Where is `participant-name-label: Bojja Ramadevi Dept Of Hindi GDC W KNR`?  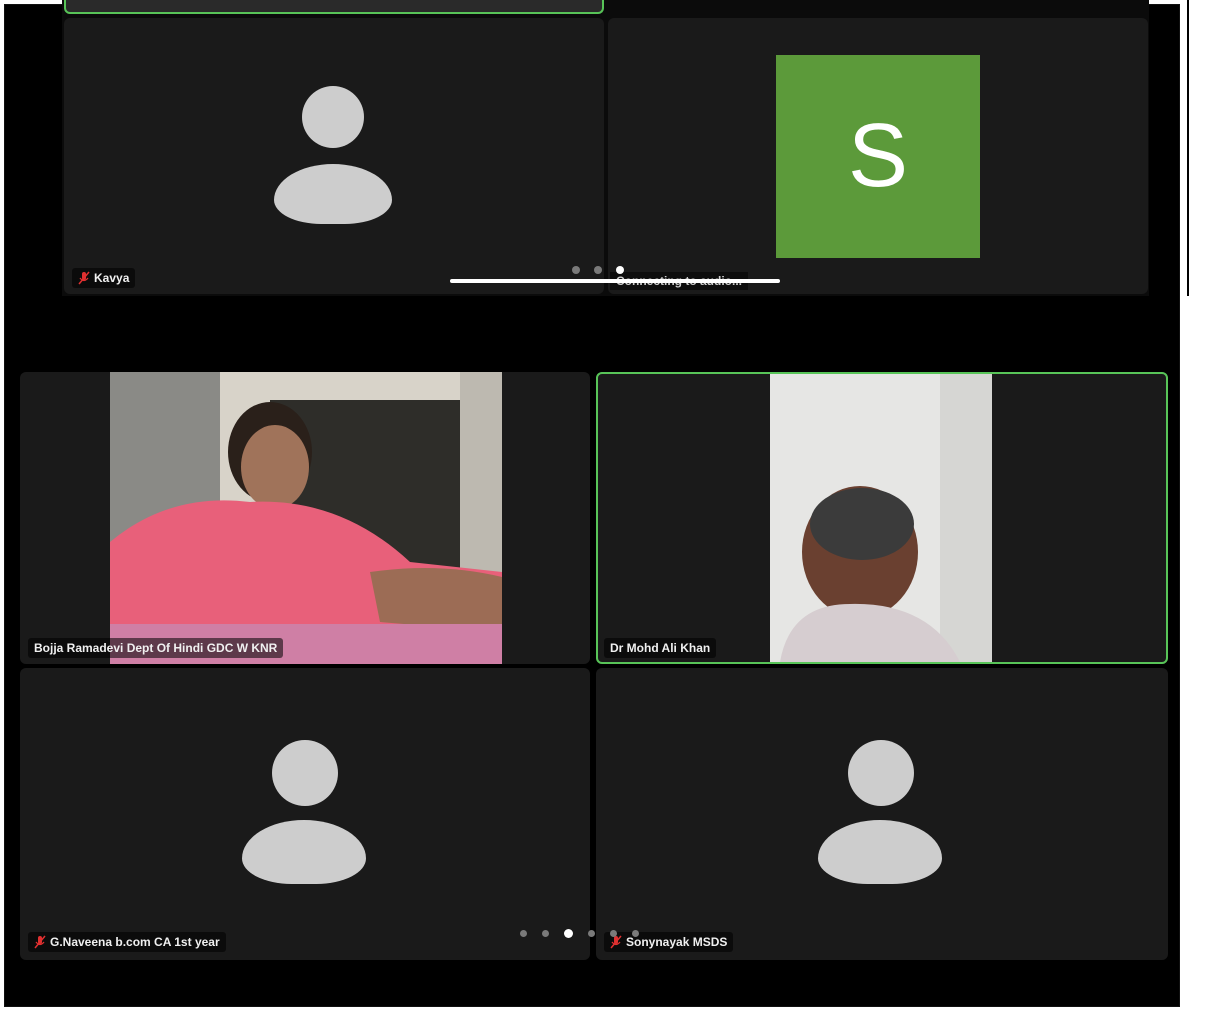 participant-name-label: Bojja Ramadevi Dept Of Hindi GDC W KNR is located at coordinates (156, 648).